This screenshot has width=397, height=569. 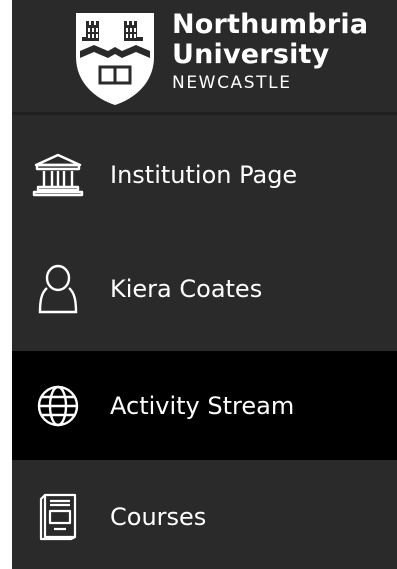 What do you see at coordinates (186, 289) in the screenshot?
I see `nav-label-profile: Kiera Coates` at bounding box center [186, 289].